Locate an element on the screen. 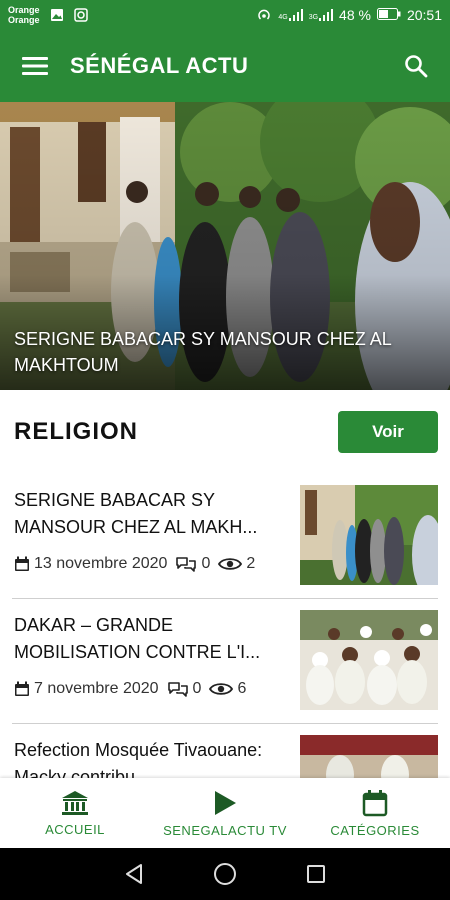 This screenshot has width=450, height=900. hotspot-icon is located at coordinates (264, 15).